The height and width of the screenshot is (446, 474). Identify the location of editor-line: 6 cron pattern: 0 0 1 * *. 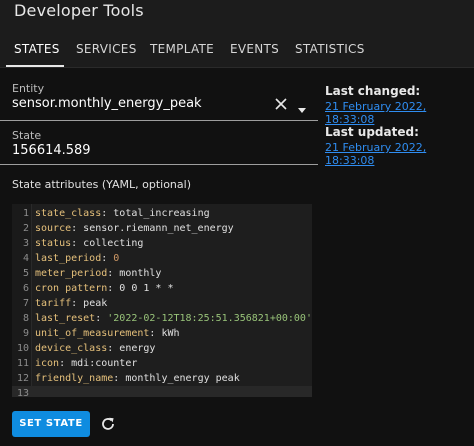
(162, 288).